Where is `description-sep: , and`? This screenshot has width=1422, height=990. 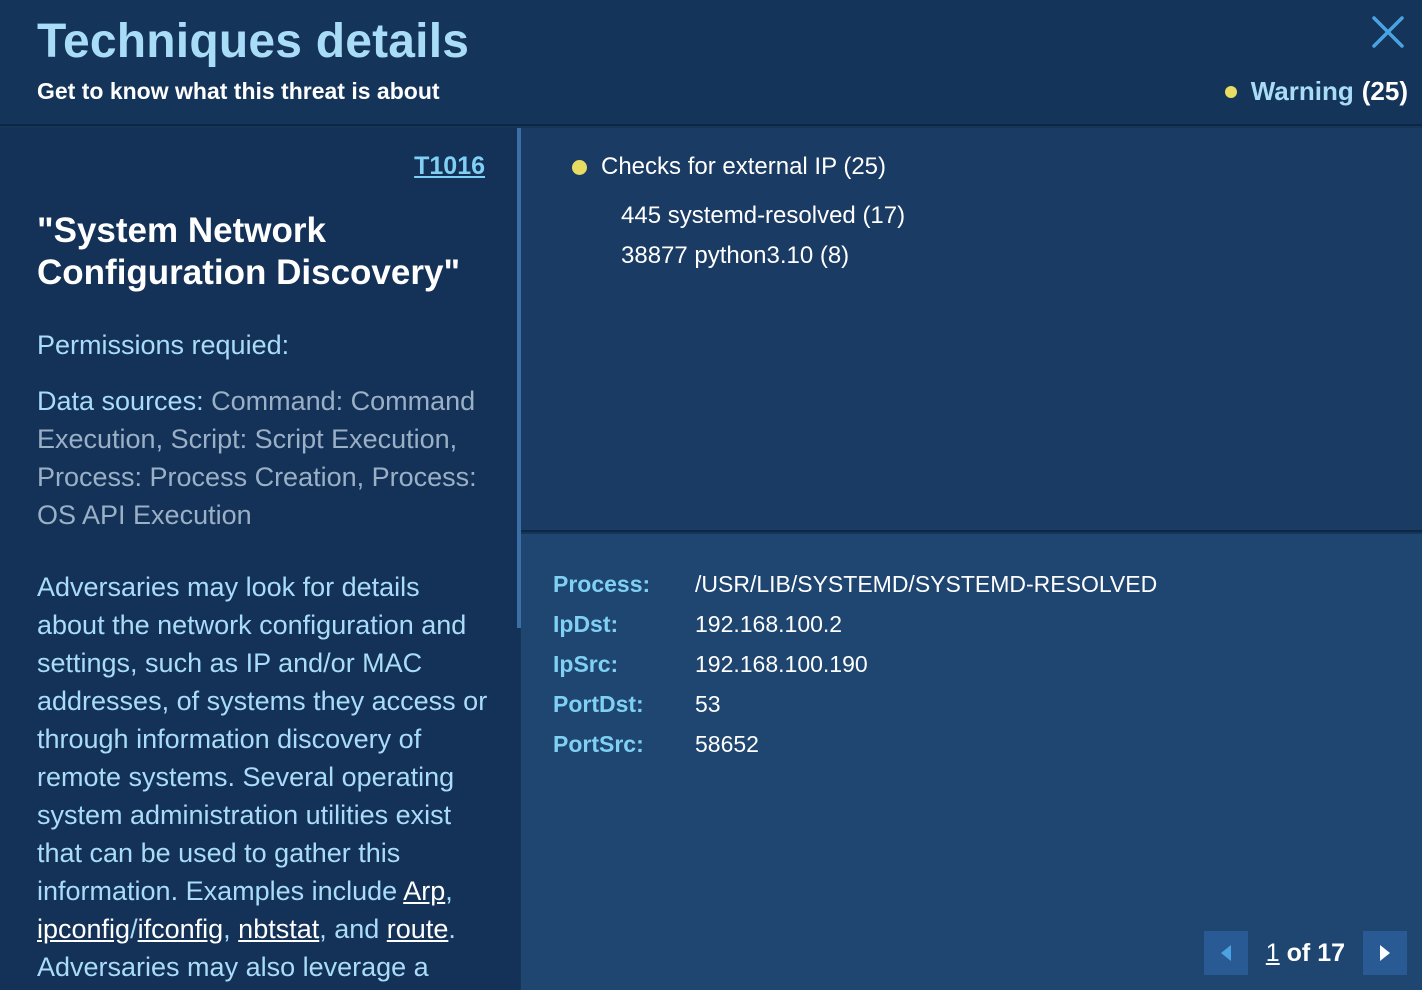
description-sep: , and is located at coordinates (353, 929).